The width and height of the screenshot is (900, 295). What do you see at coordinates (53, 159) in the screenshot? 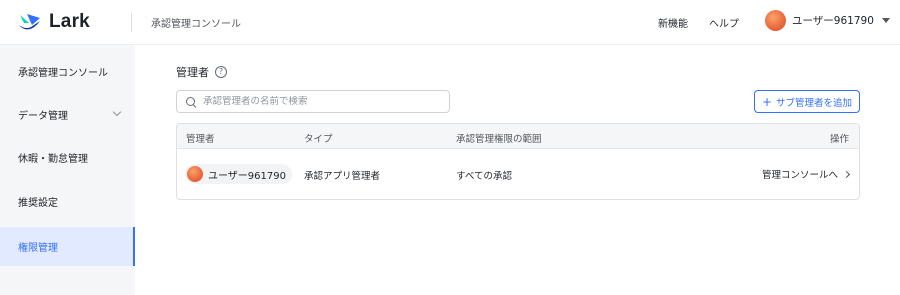
I see `sidebar-item-label: 休暇・勤怠管理` at bounding box center [53, 159].